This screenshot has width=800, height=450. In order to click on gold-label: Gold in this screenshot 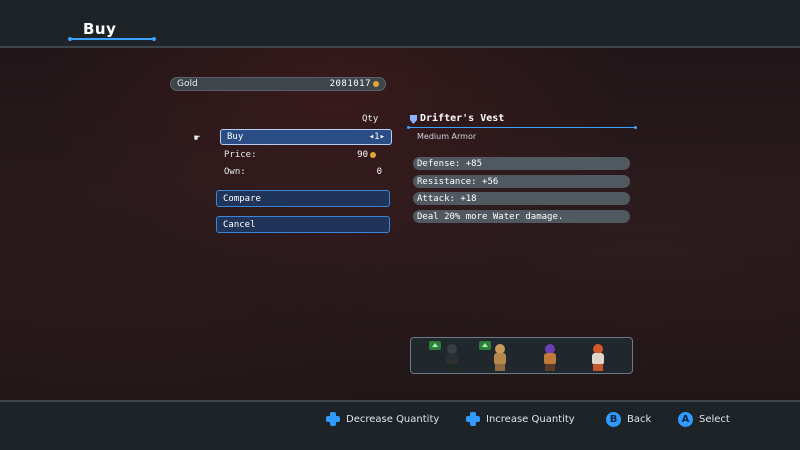, I will do `click(187, 84)`.